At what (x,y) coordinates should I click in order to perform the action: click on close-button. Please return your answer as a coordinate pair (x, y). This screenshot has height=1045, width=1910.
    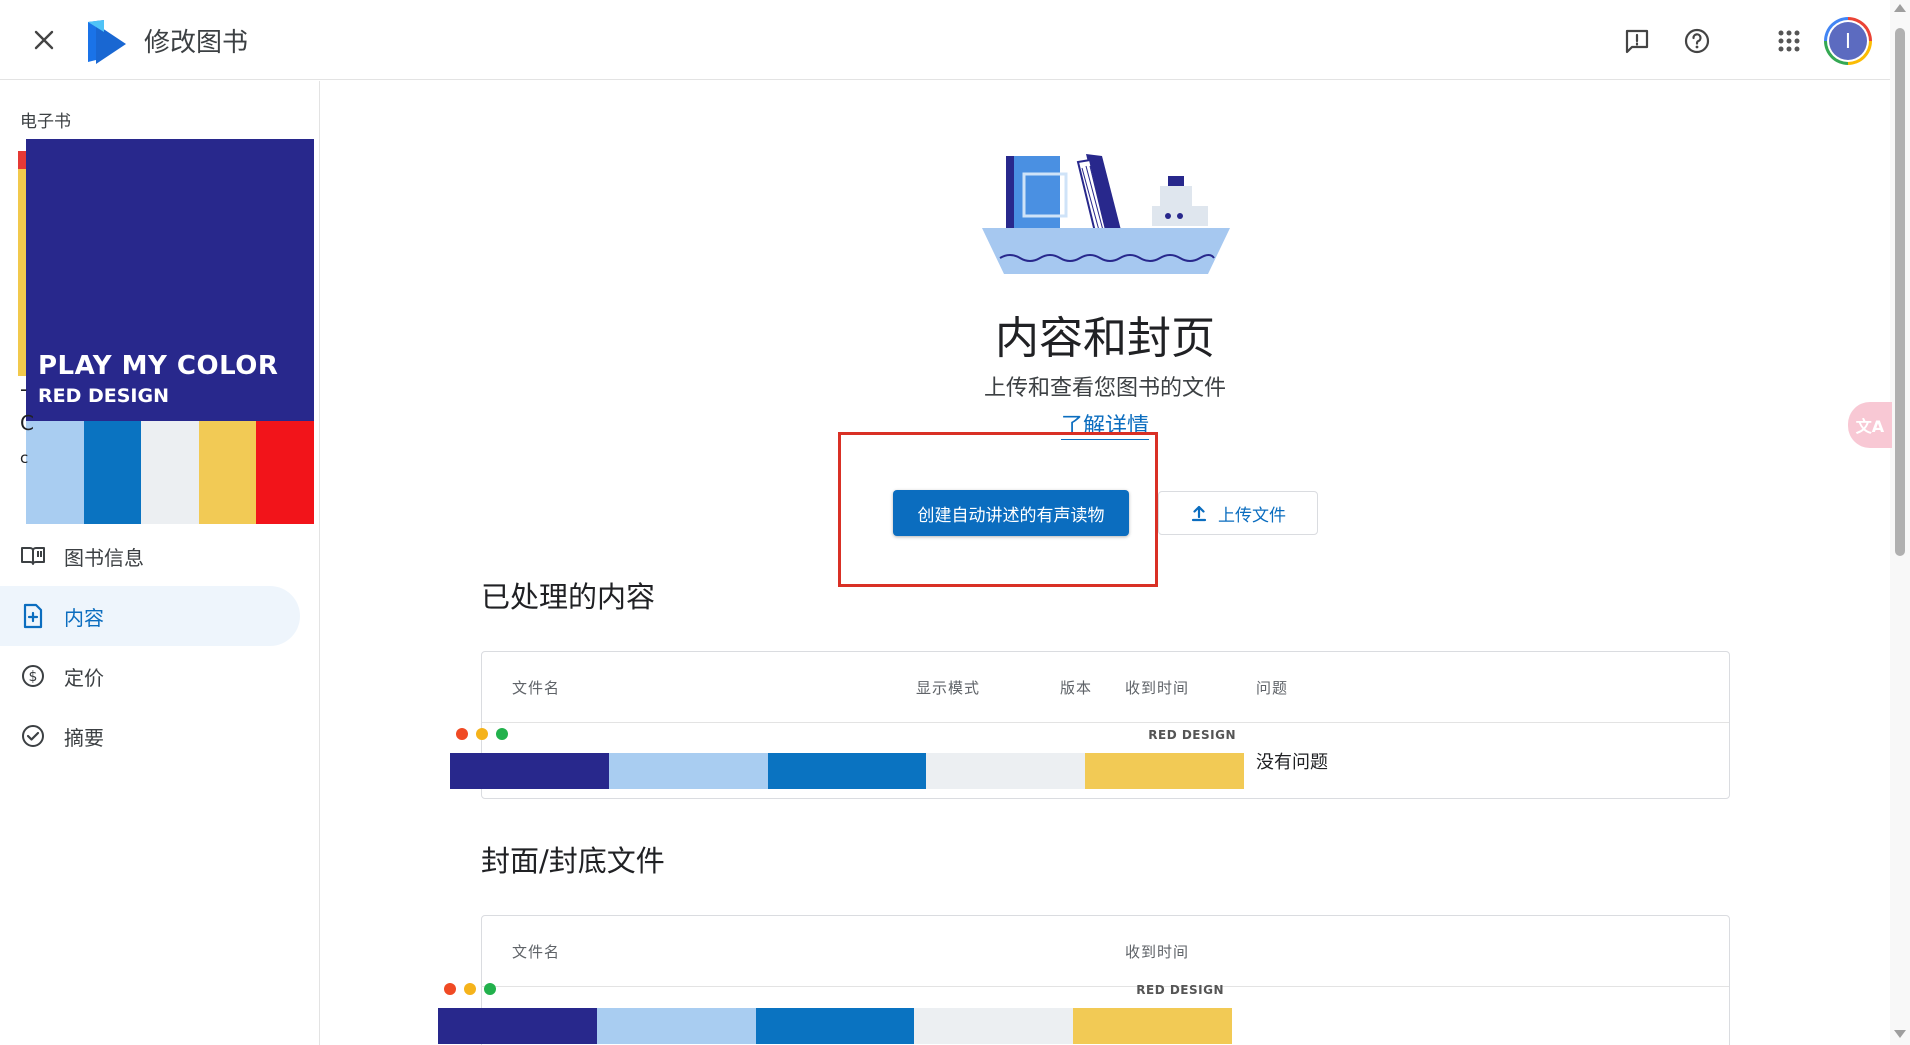
    Looking at the image, I should click on (44, 40).